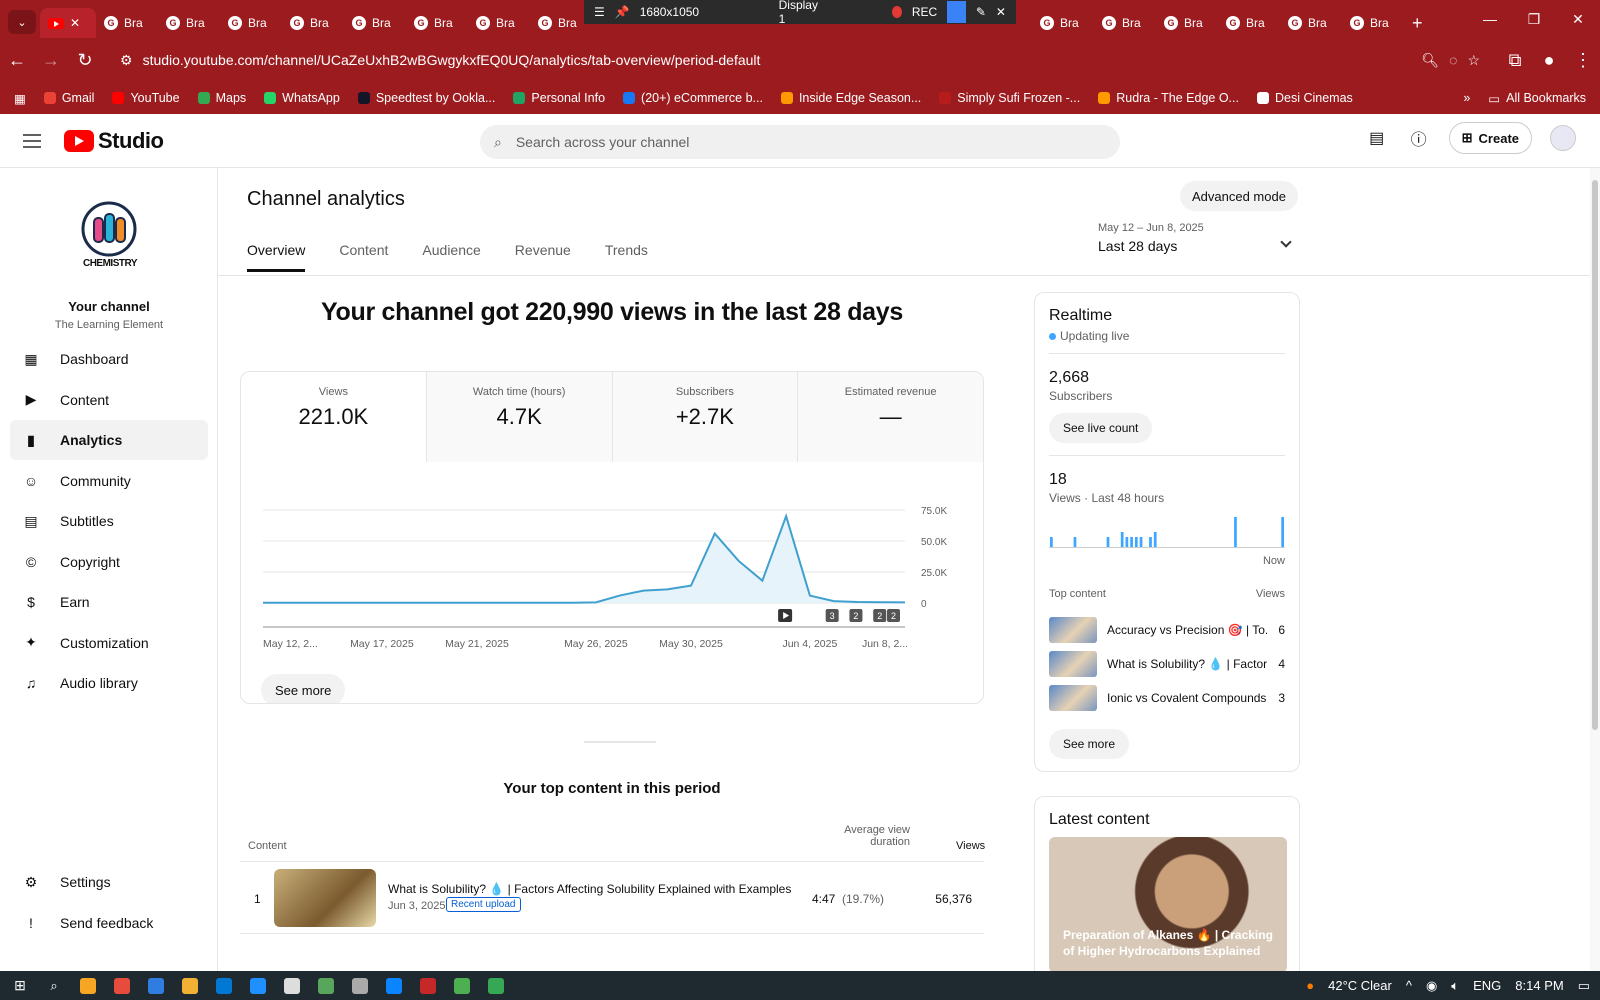 The height and width of the screenshot is (1000, 1600). Describe the element at coordinates (1584, 986) in the screenshot. I see `notifications-icon: ▭` at that location.